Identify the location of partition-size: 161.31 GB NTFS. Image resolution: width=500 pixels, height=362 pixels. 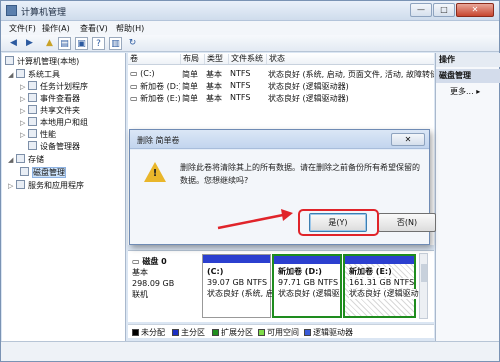
(382, 283).